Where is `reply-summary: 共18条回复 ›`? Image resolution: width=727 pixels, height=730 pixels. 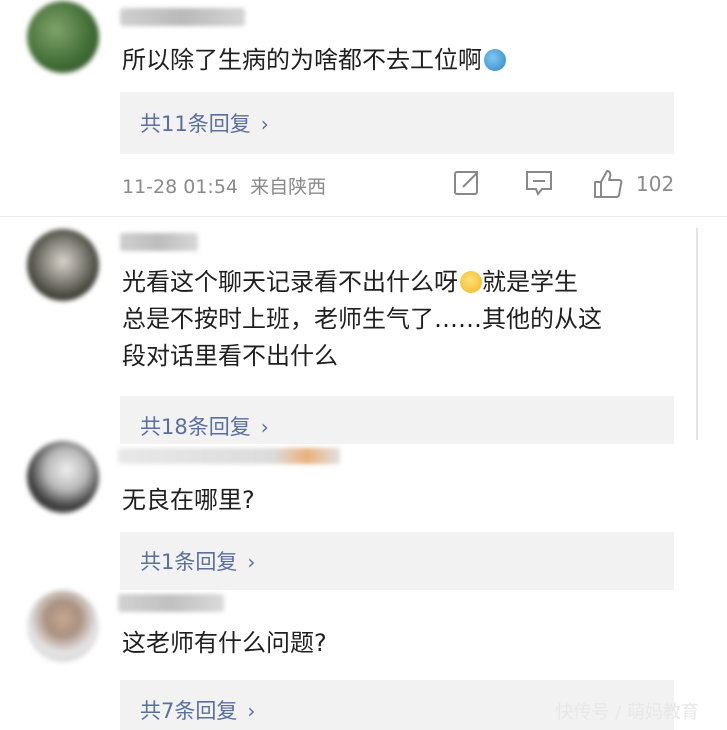
reply-summary: 共18条回复 › is located at coordinates (397, 420).